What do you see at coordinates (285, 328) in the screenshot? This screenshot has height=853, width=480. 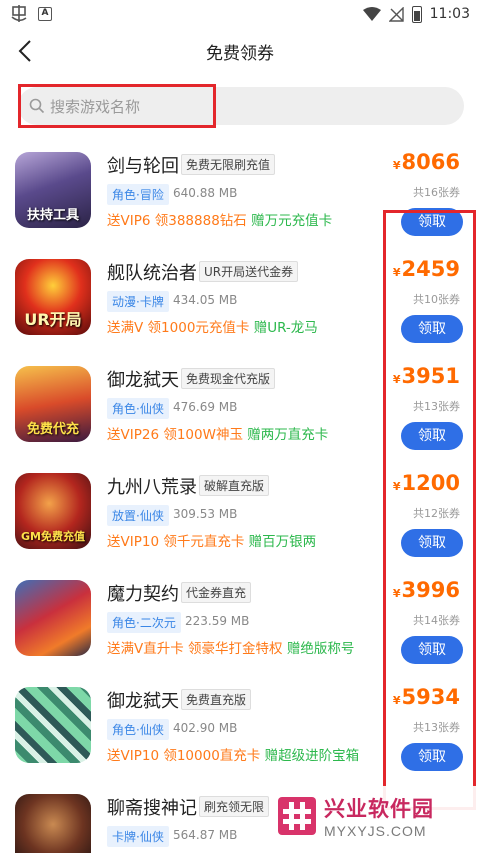 I see `perk-bonus: 赠UR-龙马` at bounding box center [285, 328].